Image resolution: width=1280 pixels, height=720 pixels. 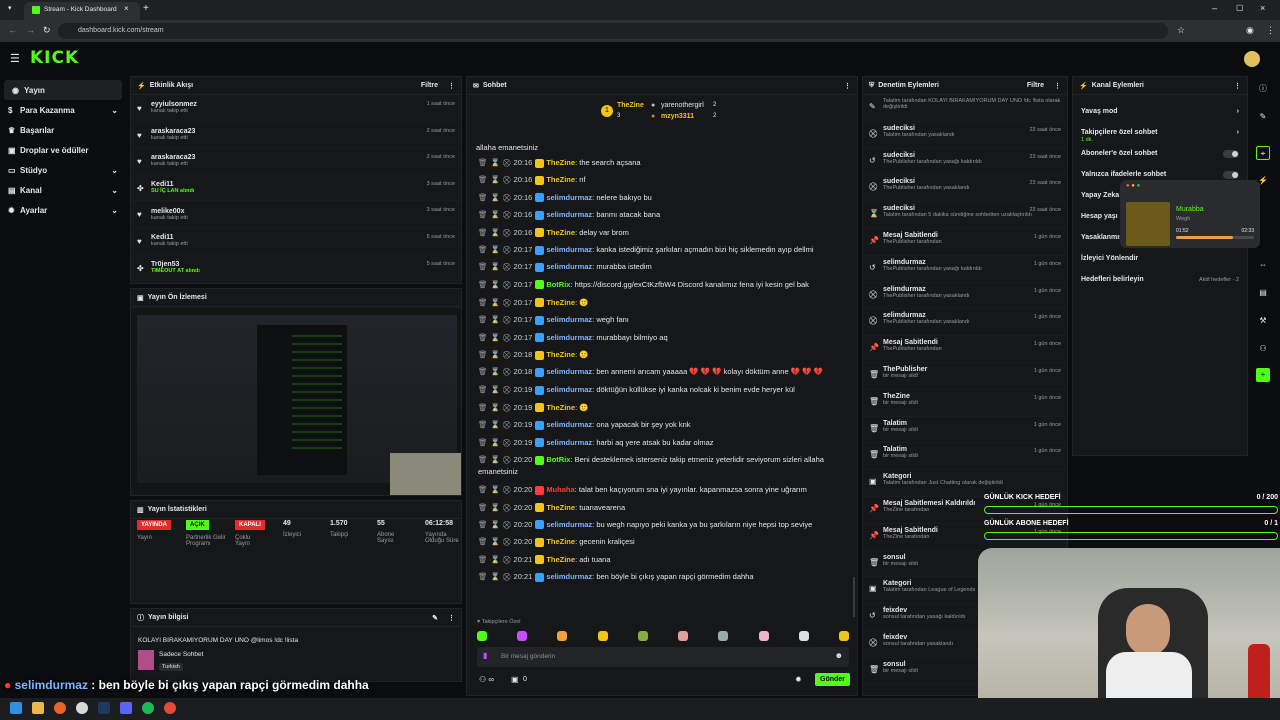 What do you see at coordinates (1262, 8) in the screenshot?
I see `window-close-button: ×` at bounding box center [1262, 8].